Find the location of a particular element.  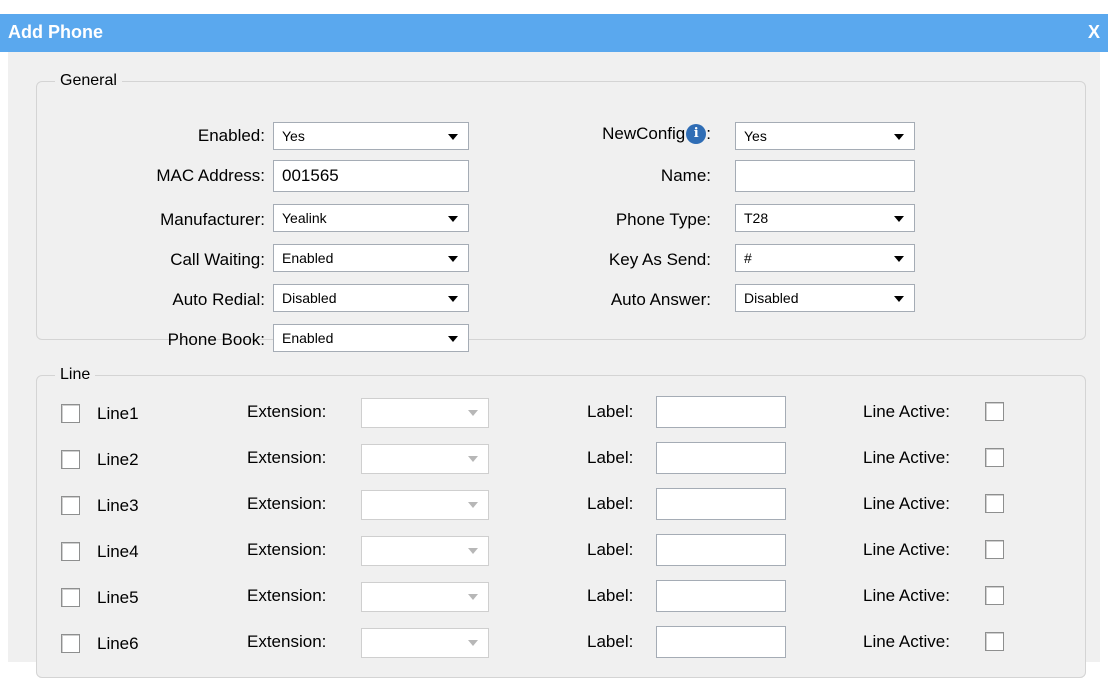

phone-book-label: Phone Book: is located at coordinates (216, 339).